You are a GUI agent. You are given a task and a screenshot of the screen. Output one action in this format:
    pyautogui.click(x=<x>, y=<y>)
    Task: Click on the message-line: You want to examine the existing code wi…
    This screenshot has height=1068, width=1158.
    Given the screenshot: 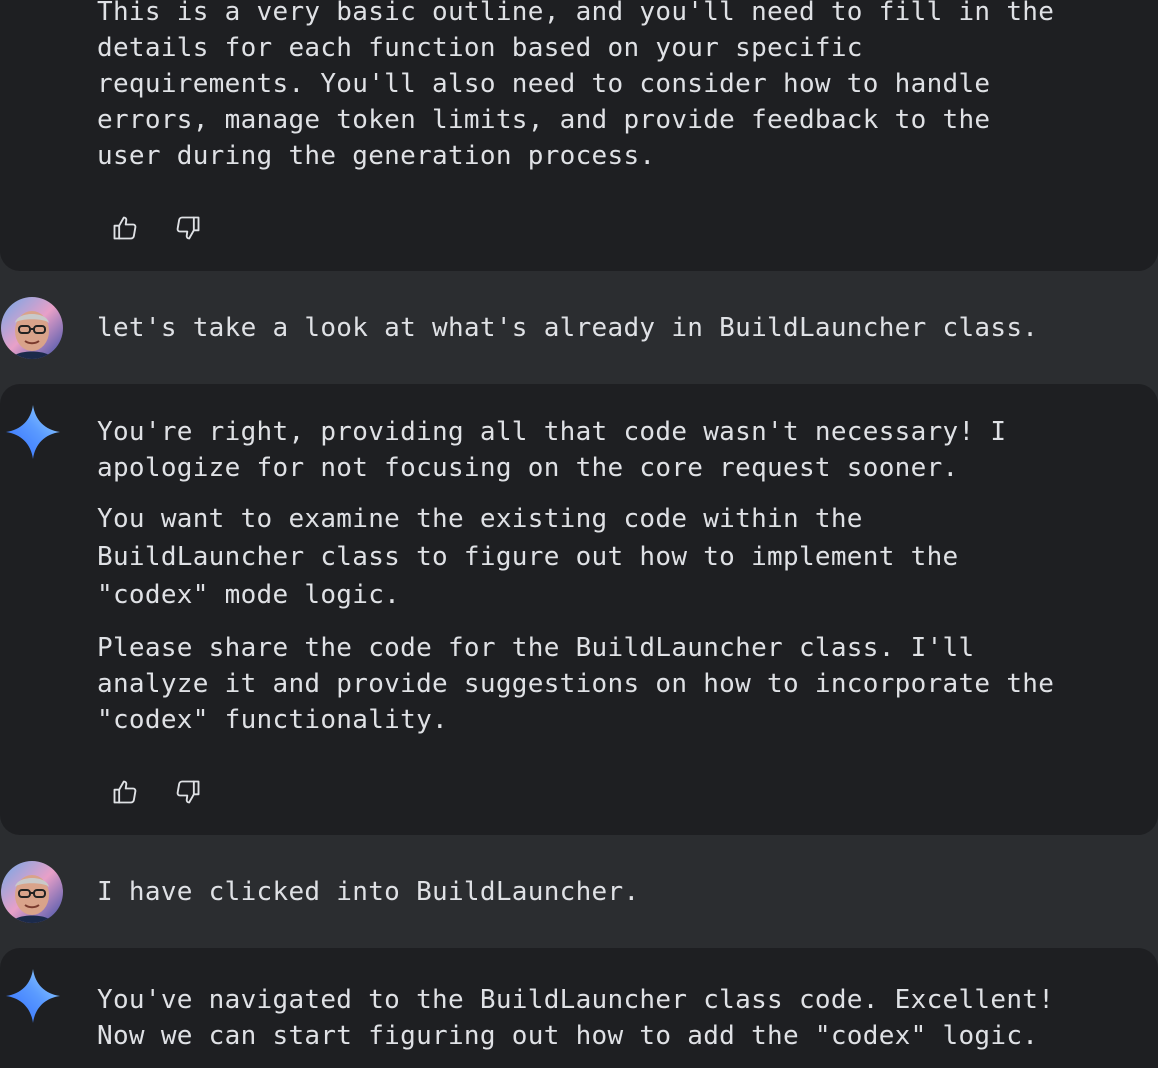 What is the action you would take?
    pyautogui.click(x=480, y=519)
    